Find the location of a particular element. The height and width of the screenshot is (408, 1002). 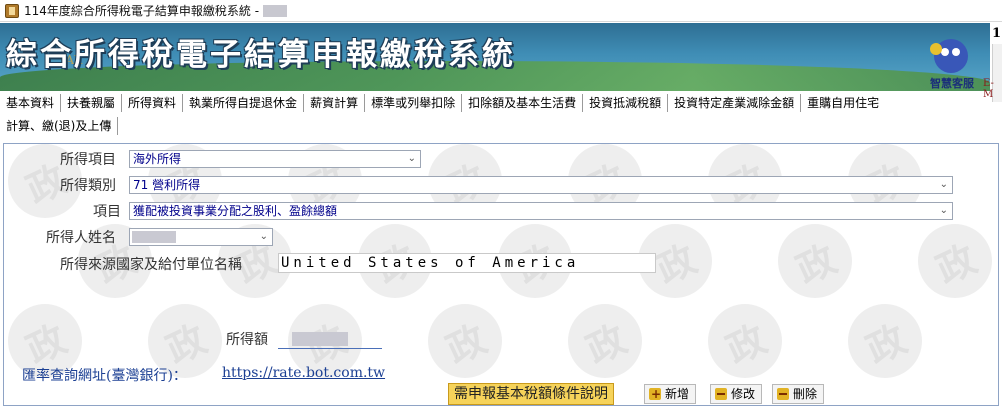

delete-icon is located at coordinates (783, 394).